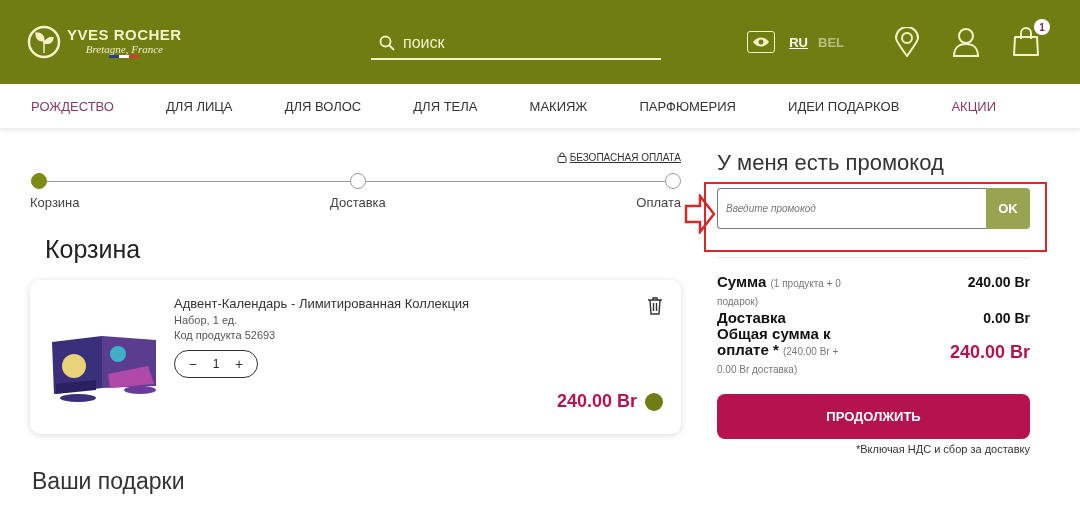  I want to click on decrease-button: −, so click(192, 364).